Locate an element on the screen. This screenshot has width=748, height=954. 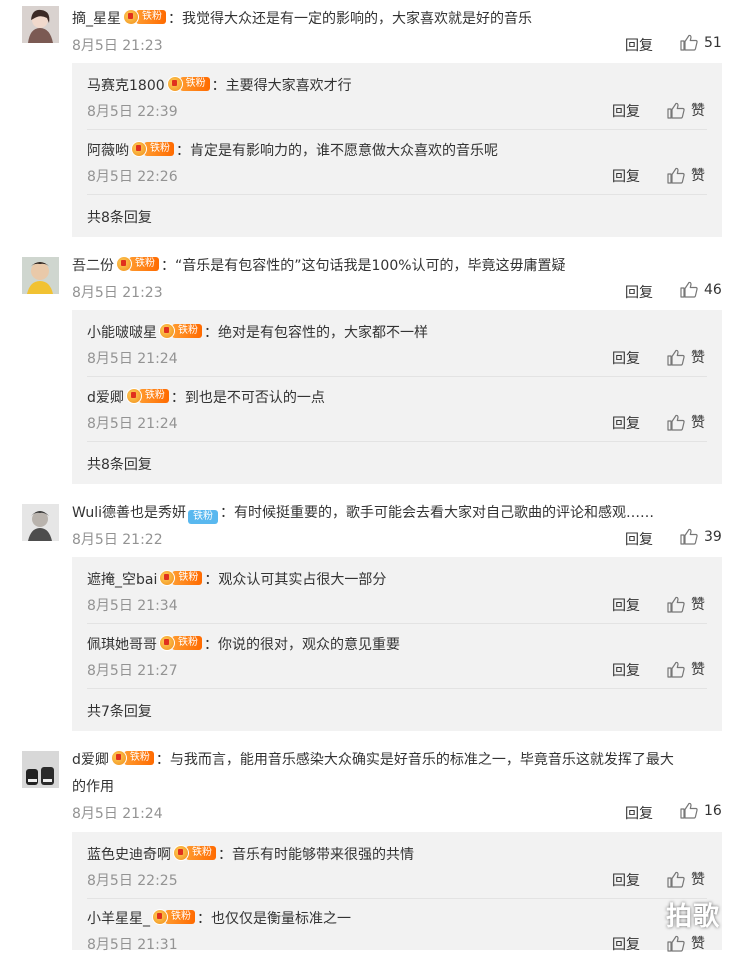
username: 佩琪她哥哥 is located at coordinates (122, 645).